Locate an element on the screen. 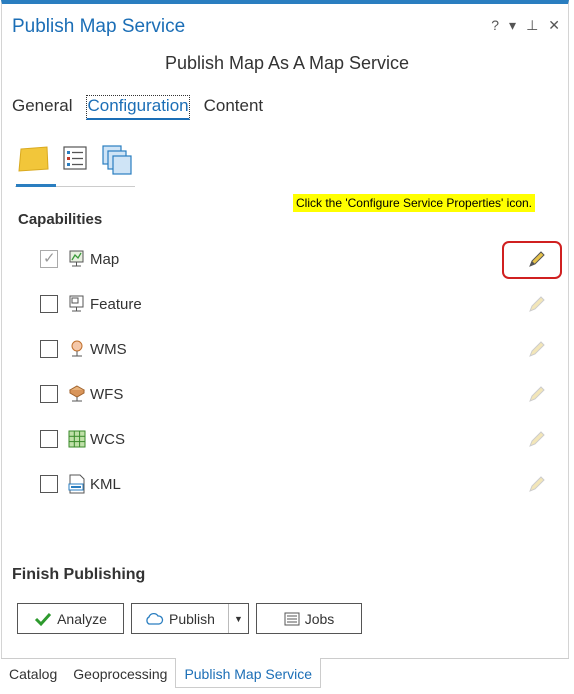 This screenshot has height=694, width=574. tab-geoprocessing: Geoprocessing is located at coordinates (120, 673).